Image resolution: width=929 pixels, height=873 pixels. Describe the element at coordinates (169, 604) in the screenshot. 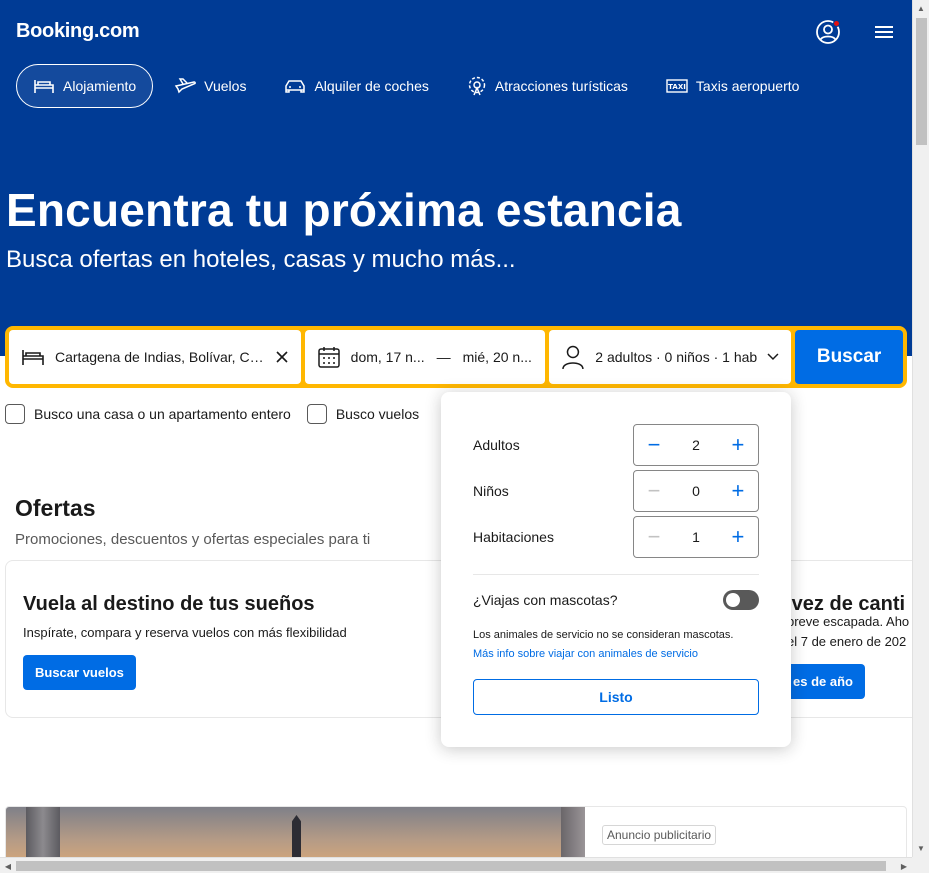

I see `offer-card-title: Vuela al destino de tus sueños` at that location.